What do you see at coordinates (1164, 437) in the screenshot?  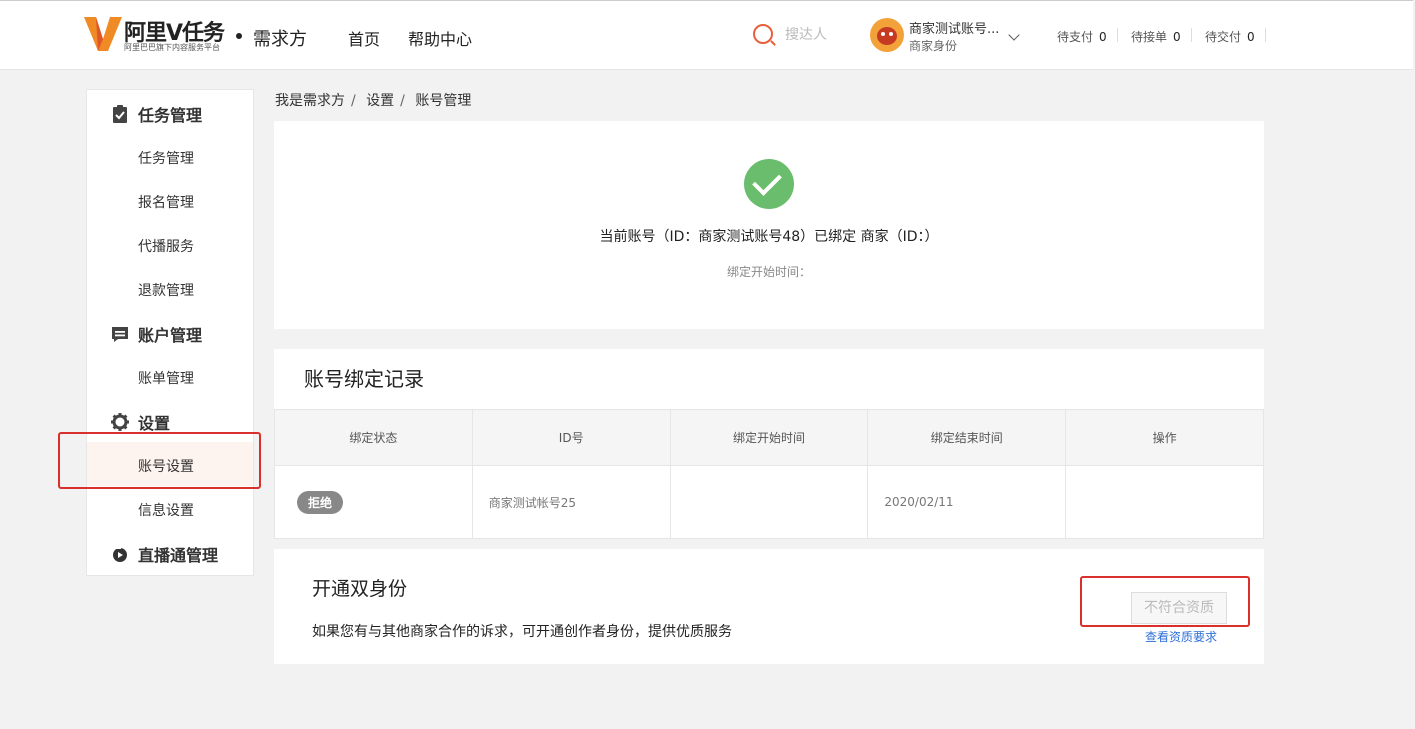 I see `column-header: 操作` at bounding box center [1164, 437].